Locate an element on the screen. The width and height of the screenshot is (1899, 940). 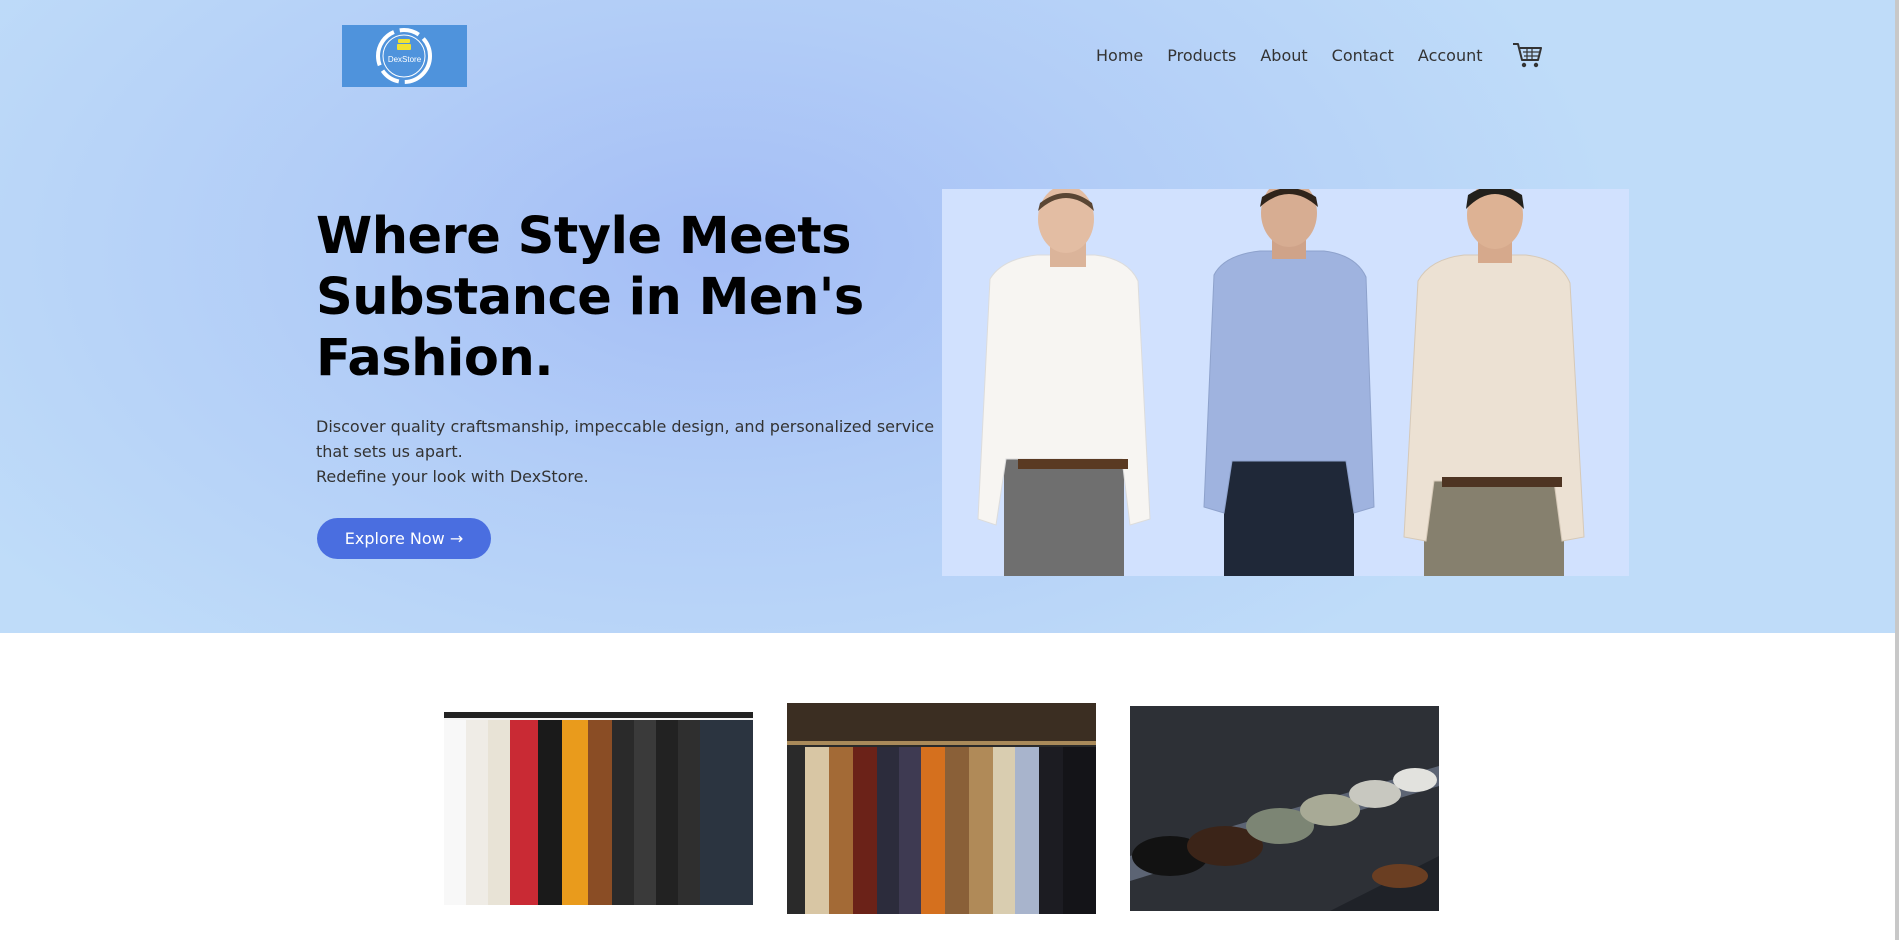
scrollbar is located at coordinates (1897, 470).